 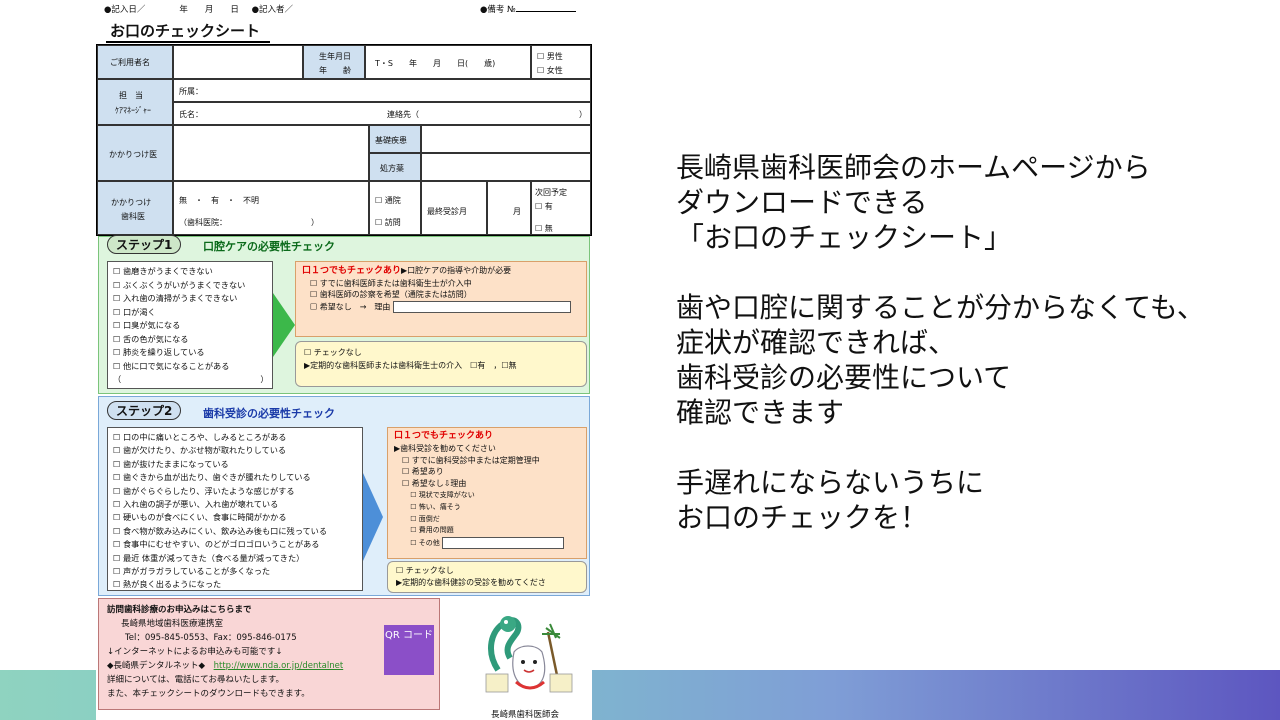 I want to click on list-item: ☐ 口の中に痛いところや、しみるところがある, so click(x=200, y=437).